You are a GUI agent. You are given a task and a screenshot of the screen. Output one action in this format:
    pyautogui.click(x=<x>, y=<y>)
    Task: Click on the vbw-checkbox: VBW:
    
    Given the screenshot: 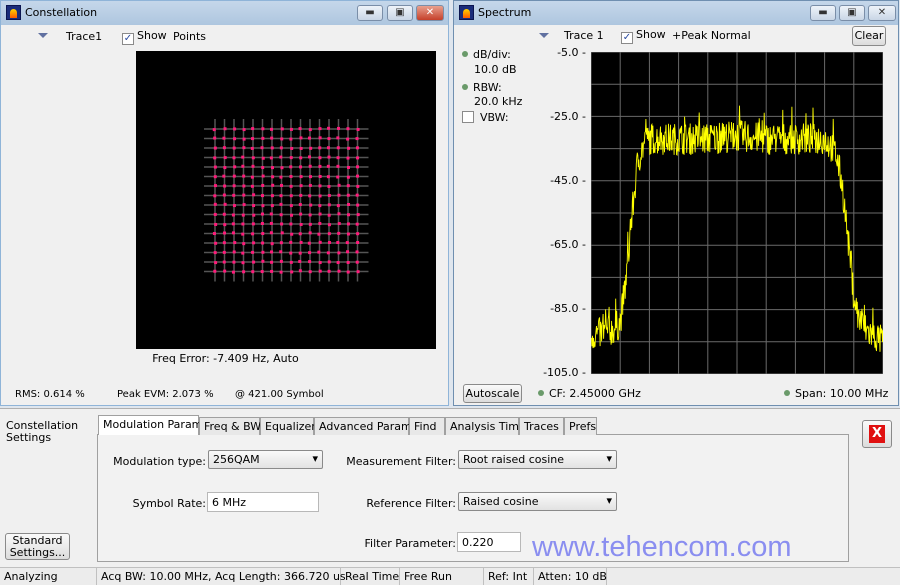 What is the action you would take?
    pyautogui.click(x=485, y=117)
    